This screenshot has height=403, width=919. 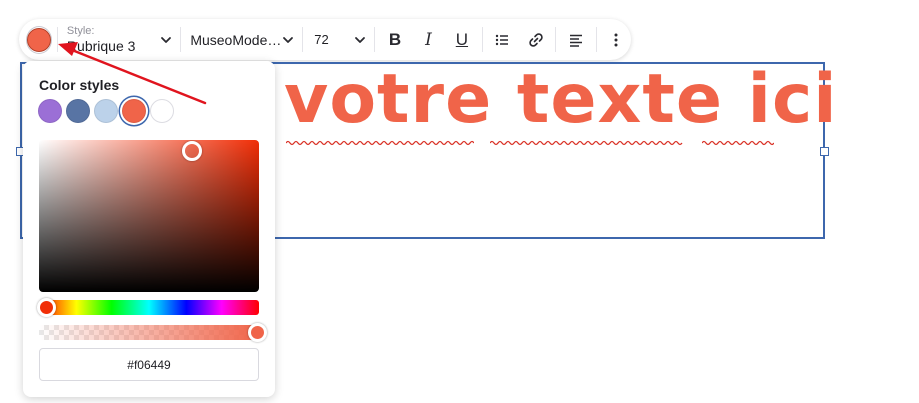 I want to click on hue-slider-thumb, so click(x=46, y=307).